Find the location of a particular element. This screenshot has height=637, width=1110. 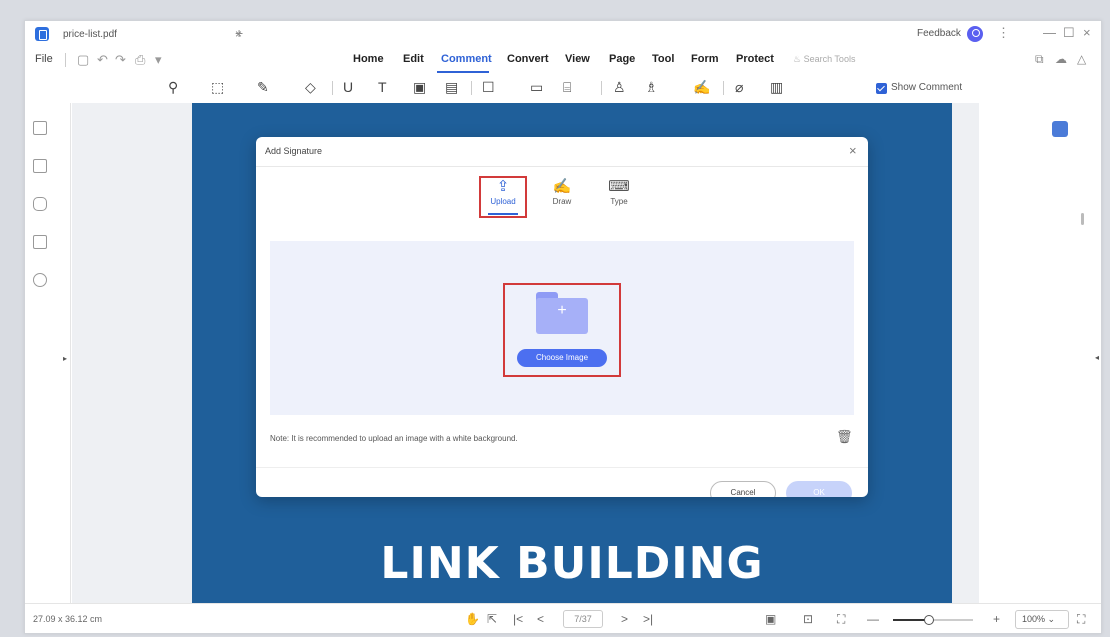

menu-view: View is located at coordinates (577, 59).